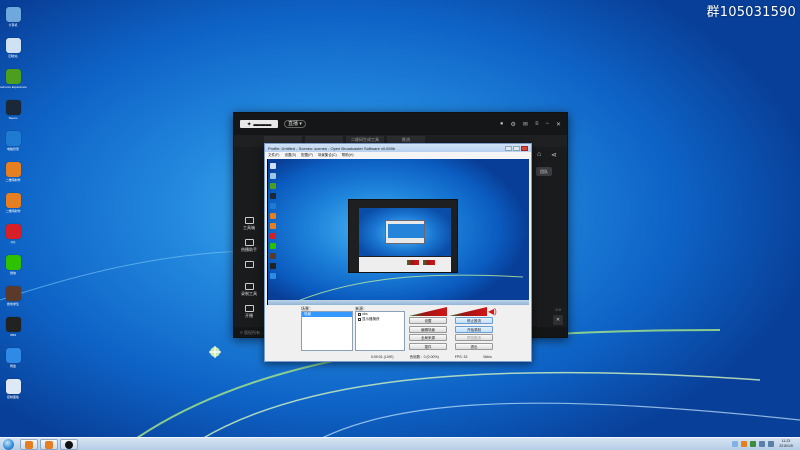 This screenshot has width=800, height=450. Describe the element at coordinates (513, 124) in the screenshot. I see `settings-icon: ⚙` at that location.